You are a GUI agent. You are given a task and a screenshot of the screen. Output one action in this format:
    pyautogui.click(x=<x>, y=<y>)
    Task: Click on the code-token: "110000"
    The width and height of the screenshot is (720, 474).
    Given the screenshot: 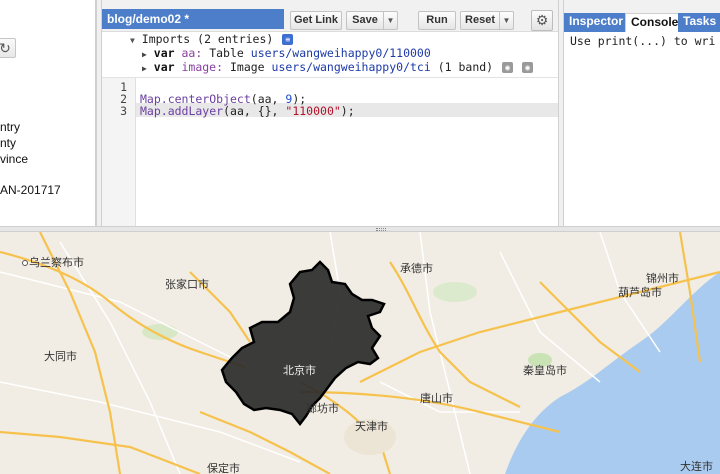 What is the action you would take?
    pyautogui.click(x=313, y=111)
    